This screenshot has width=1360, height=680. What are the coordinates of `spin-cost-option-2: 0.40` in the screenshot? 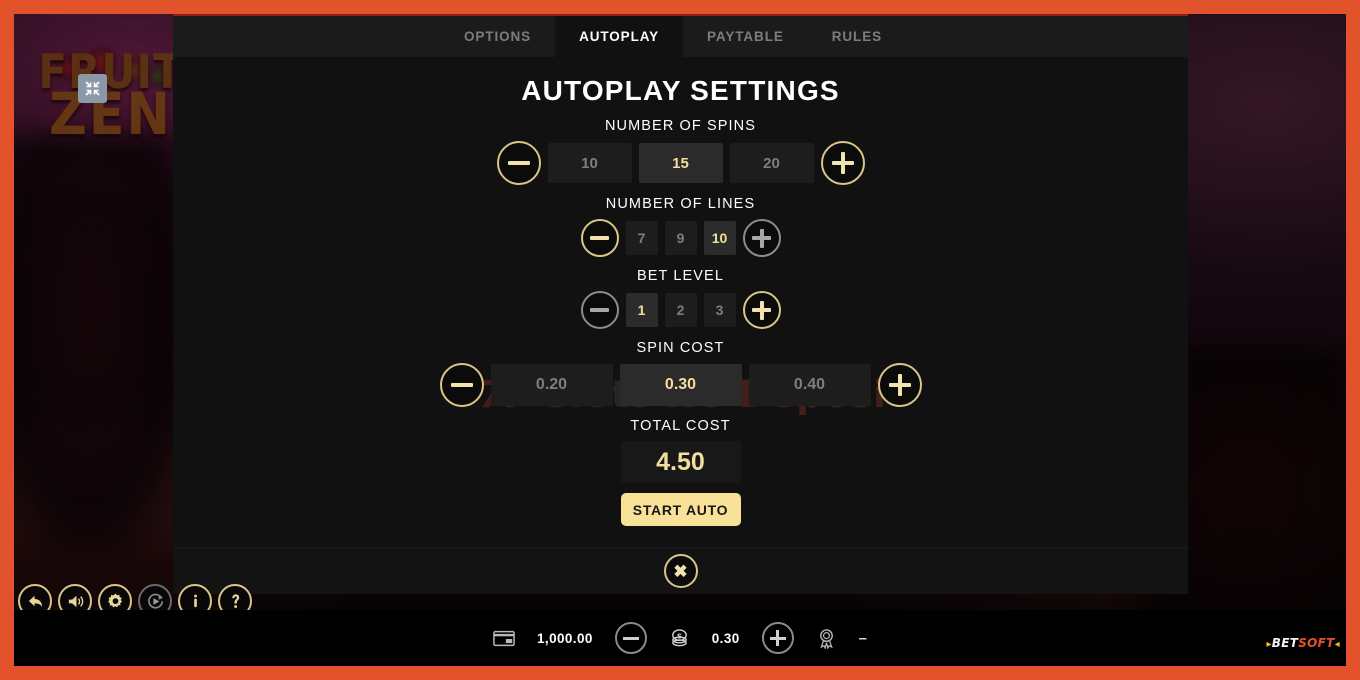 It's located at (809, 385).